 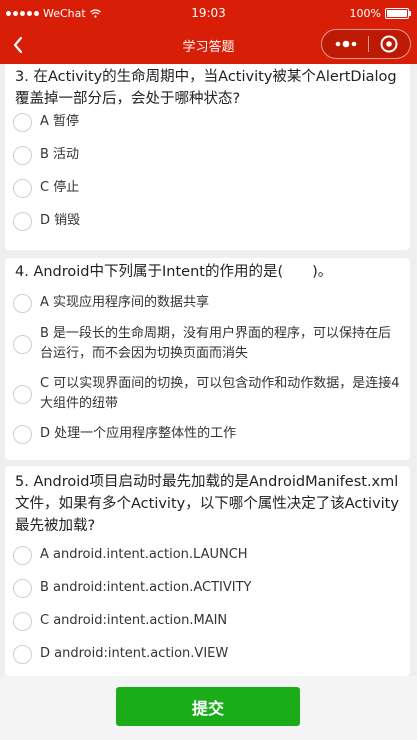 What do you see at coordinates (134, 653) in the screenshot?
I see `option-label: D android:intent.action.VIEW` at bounding box center [134, 653].